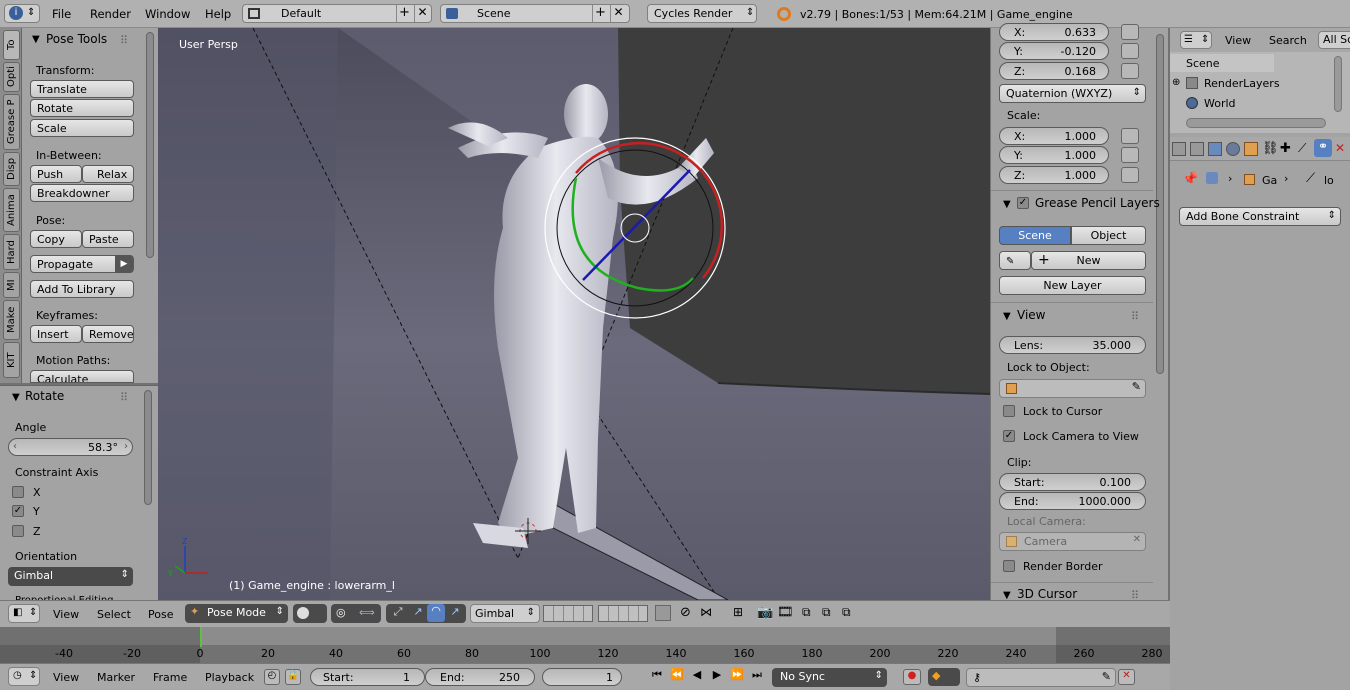 Image resolution: width=1350 pixels, height=690 pixels. I want to click on frame-start-field: Start: 1, so click(367, 677).